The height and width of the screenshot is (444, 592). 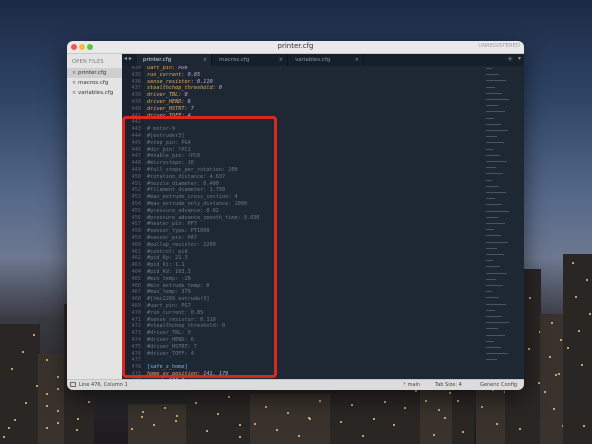 I want to click on code-text: sense_resistor: 0.110, so click(x=180, y=81).